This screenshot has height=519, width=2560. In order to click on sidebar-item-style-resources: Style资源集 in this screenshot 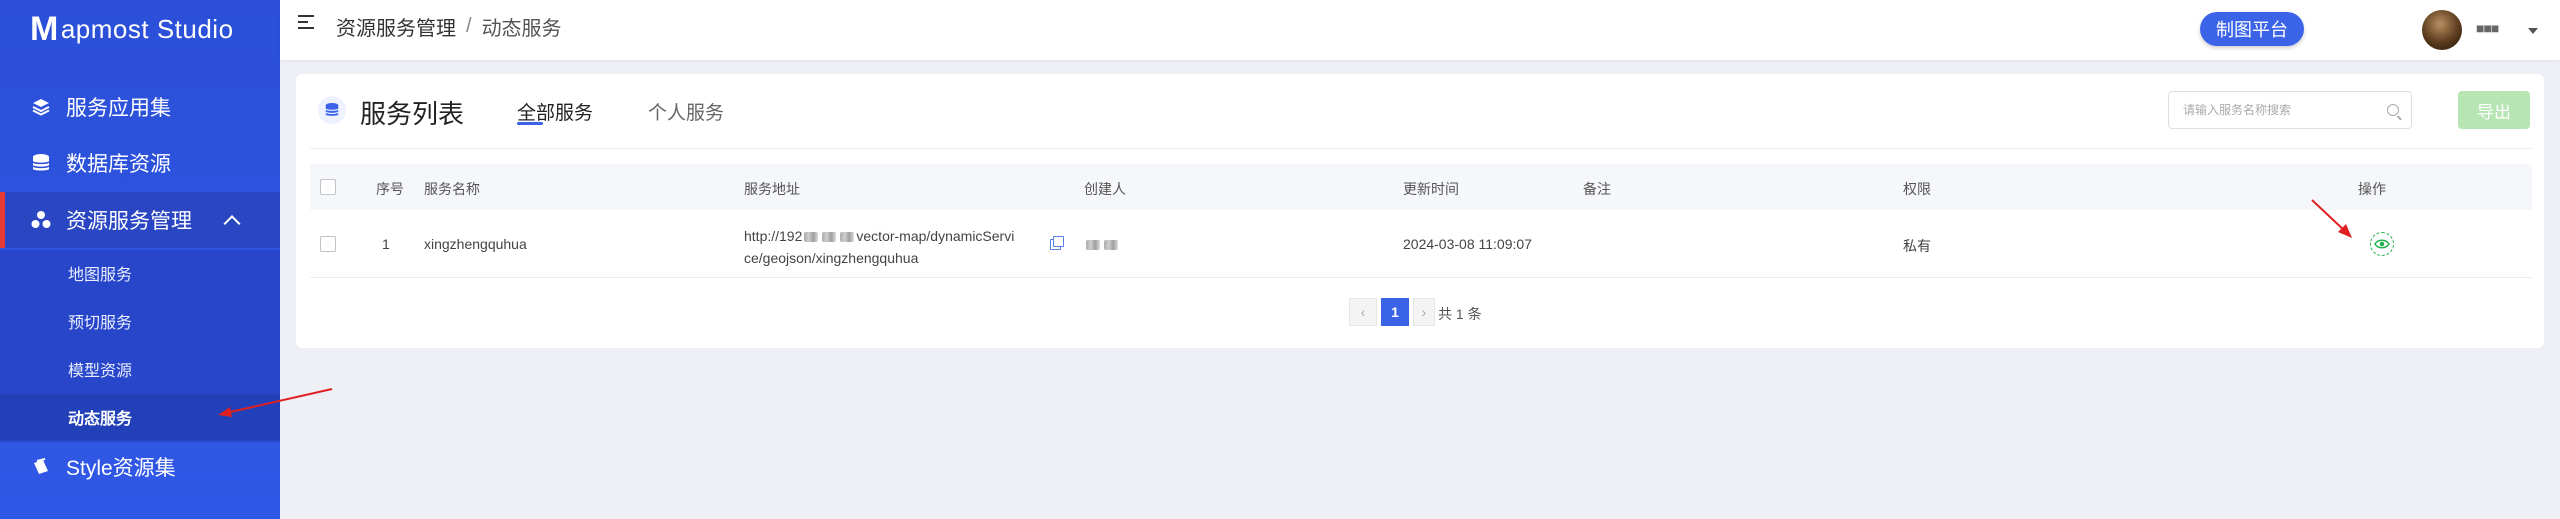, I will do `click(140, 467)`.